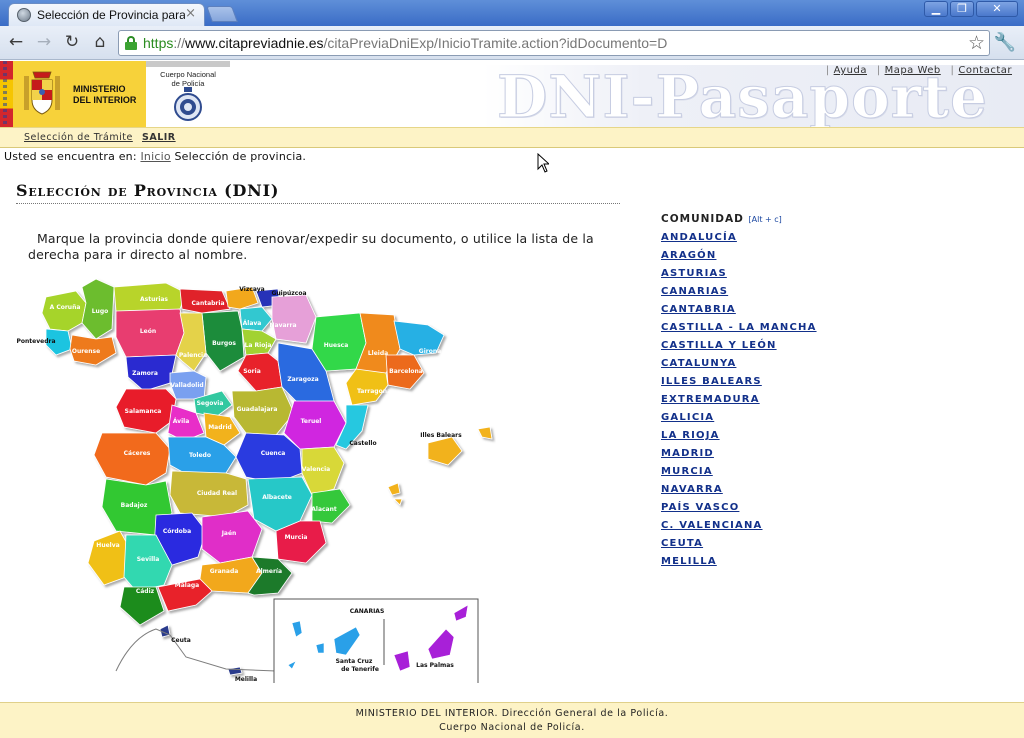 This screenshot has height=738, width=1024. Describe the element at coordinates (224, 343) in the screenshot. I see `label-burgos: Burgos` at that location.